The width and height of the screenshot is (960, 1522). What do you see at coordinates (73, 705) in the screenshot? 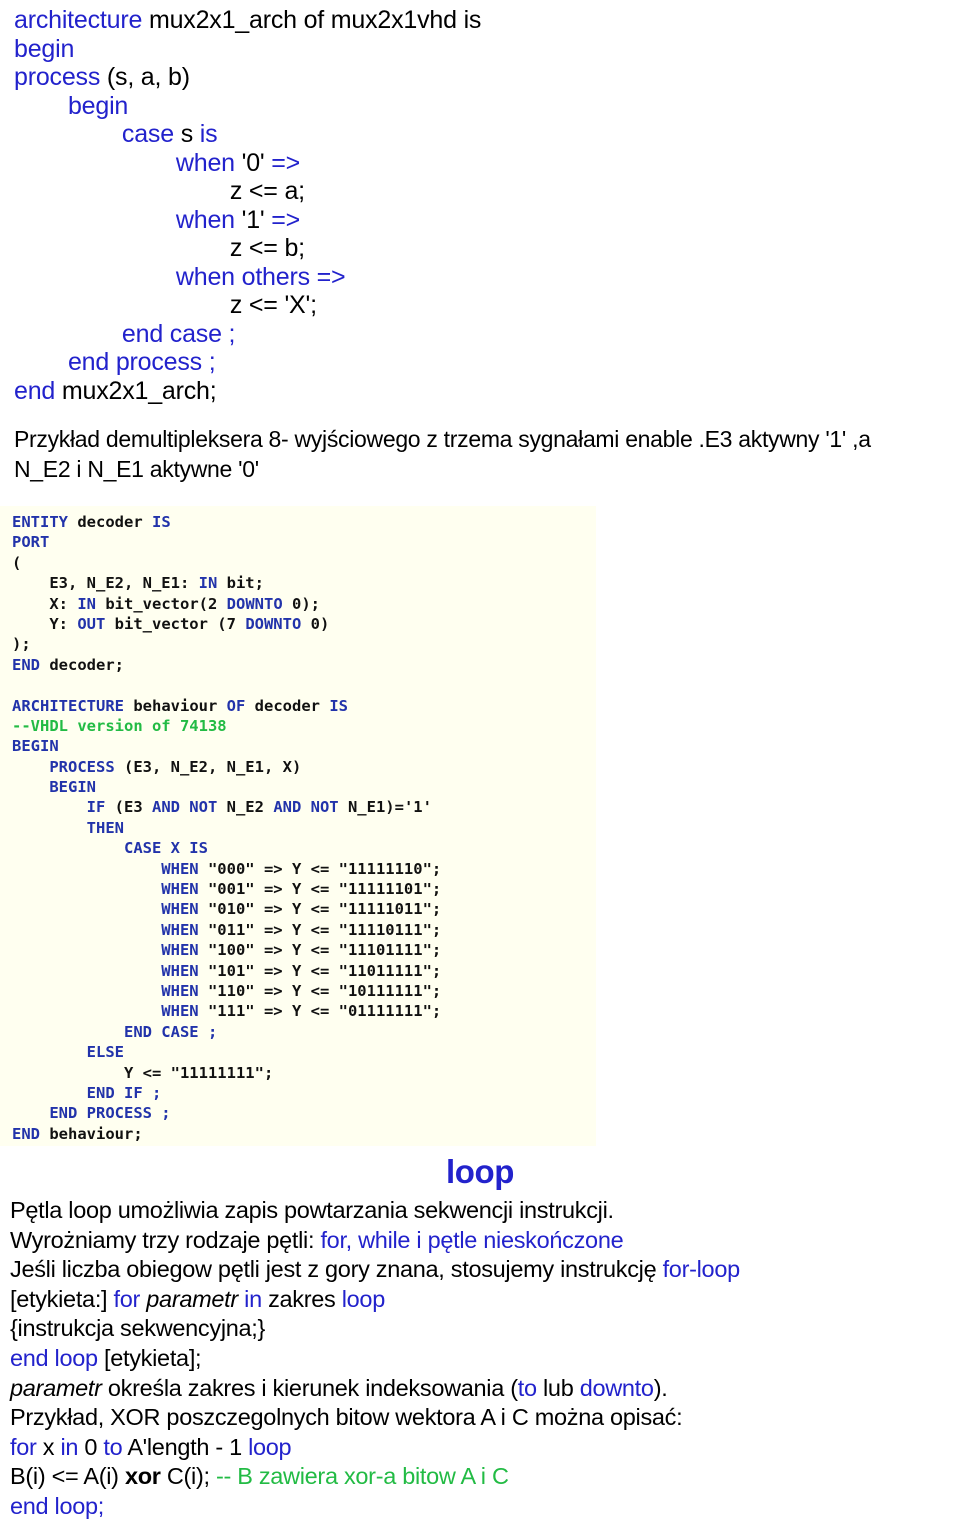
I see `code-token: ARCHITECTURE` at bounding box center [73, 705].